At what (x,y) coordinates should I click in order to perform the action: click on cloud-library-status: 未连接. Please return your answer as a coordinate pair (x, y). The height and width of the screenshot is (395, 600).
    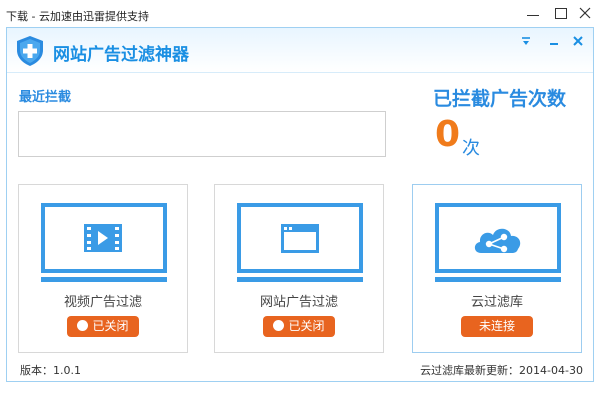
    Looking at the image, I should click on (496, 326).